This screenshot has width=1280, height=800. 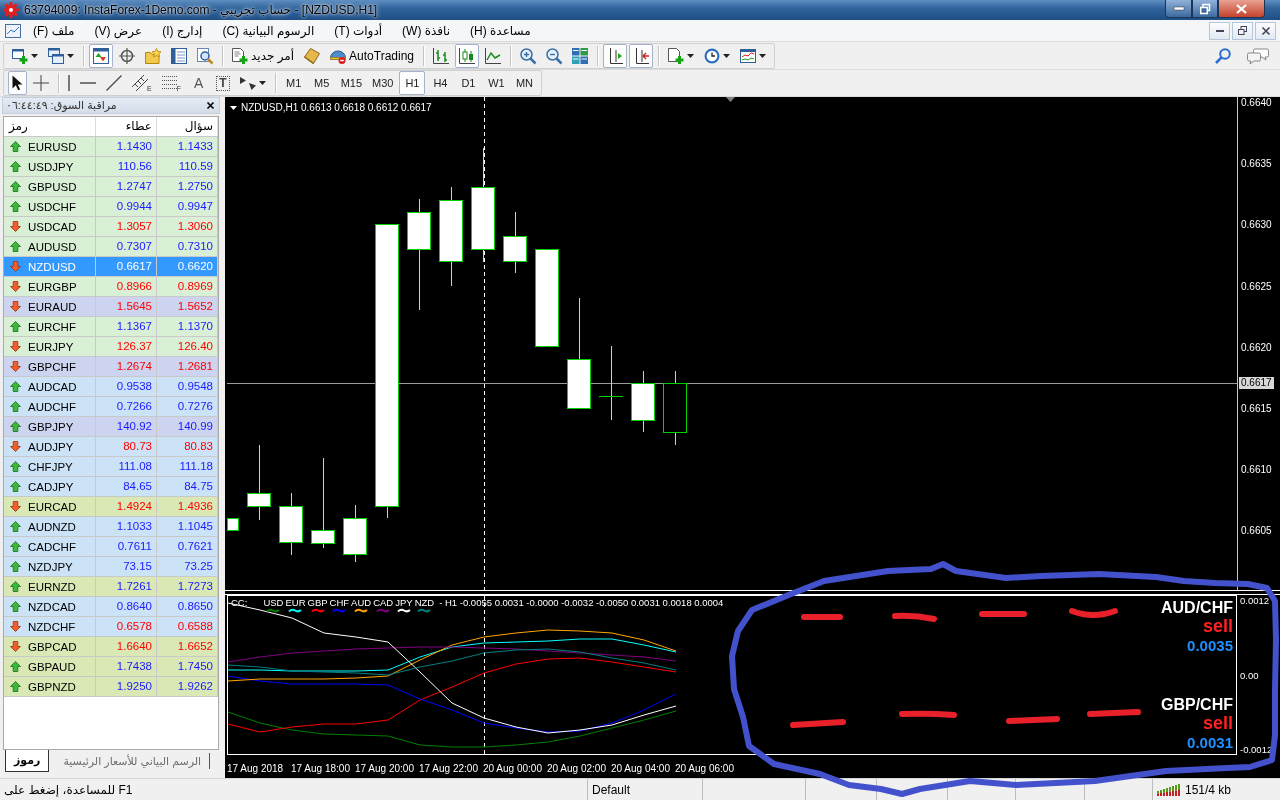 I want to click on timeframe-button: W1, so click(x=496, y=83).